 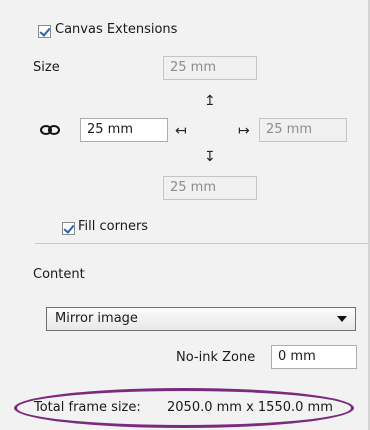 I want to click on content-label: Content, so click(x=59, y=274).